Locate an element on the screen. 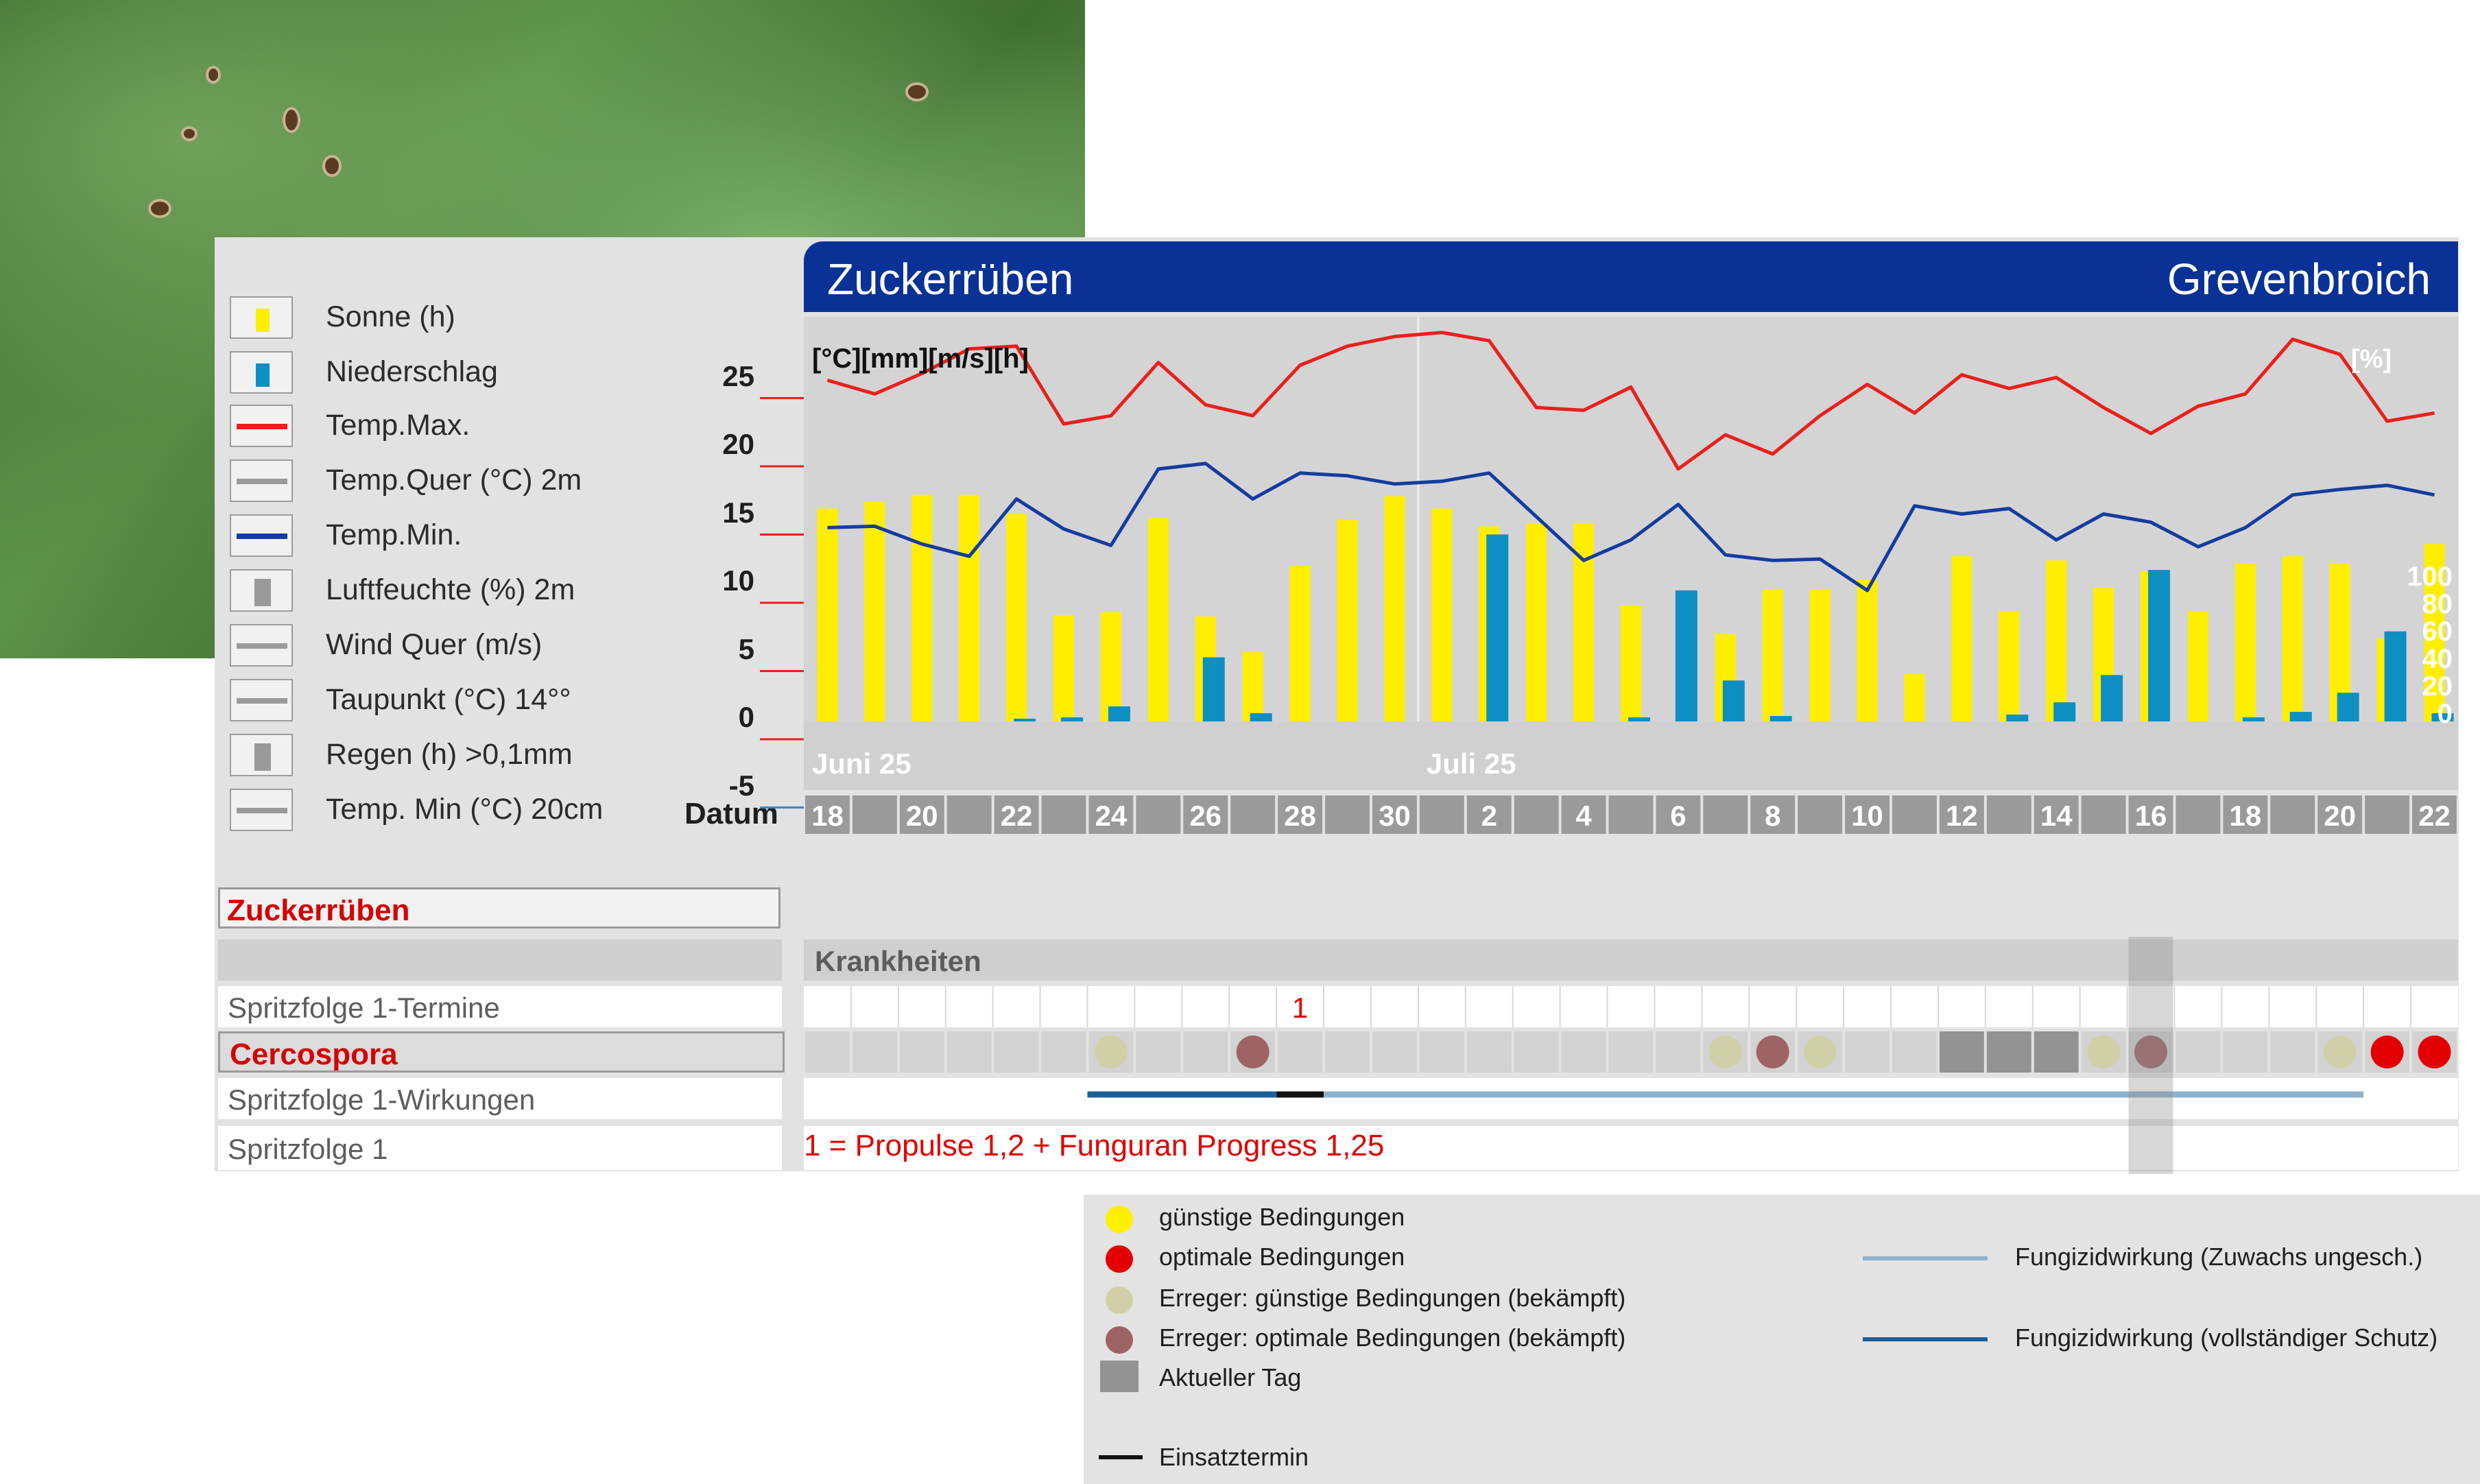 The height and width of the screenshot is (1484, 2480). y2-tick-label: 80 is located at coordinates (2437, 604).